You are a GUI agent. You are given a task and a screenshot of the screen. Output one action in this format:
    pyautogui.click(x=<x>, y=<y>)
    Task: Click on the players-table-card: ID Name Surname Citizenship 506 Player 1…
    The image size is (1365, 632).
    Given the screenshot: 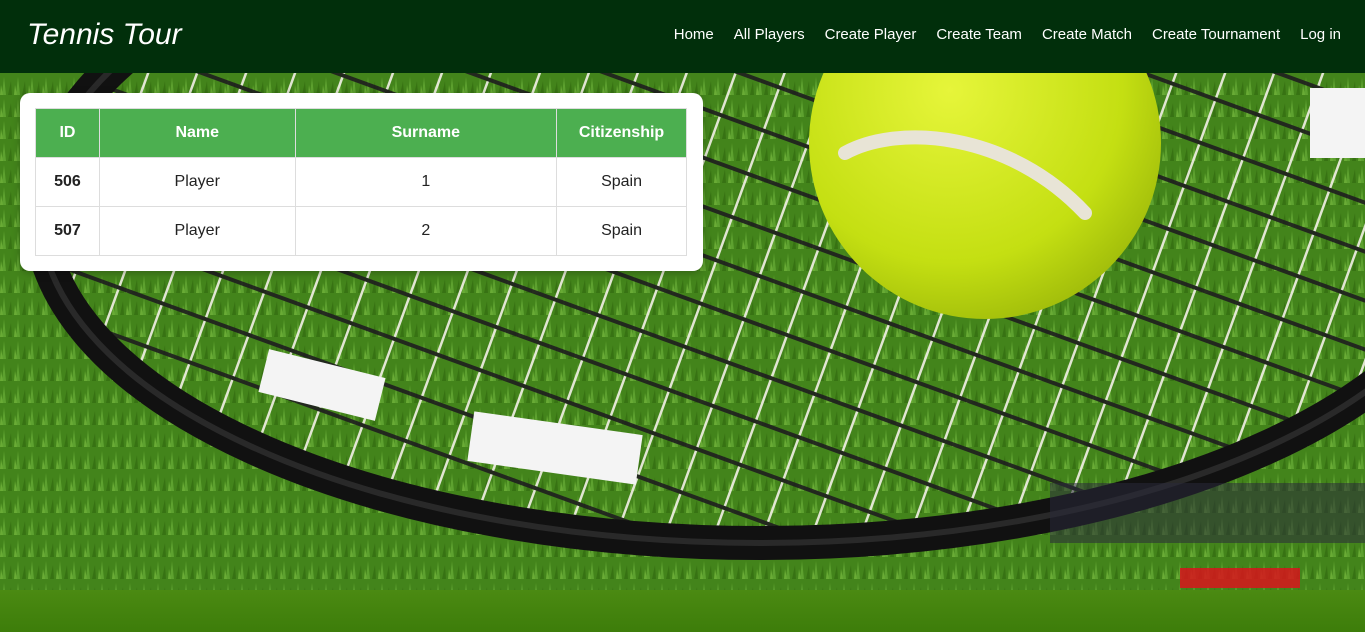 What is the action you would take?
    pyautogui.click(x=361, y=182)
    